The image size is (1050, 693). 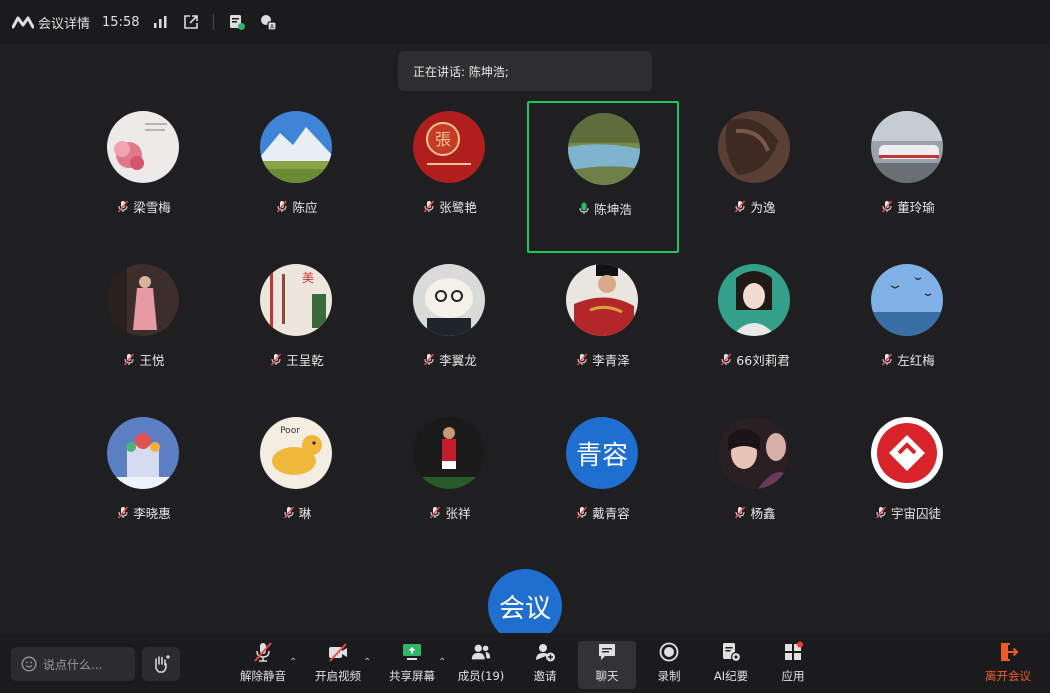 I want to click on popout-icon, so click(x=191, y=22).